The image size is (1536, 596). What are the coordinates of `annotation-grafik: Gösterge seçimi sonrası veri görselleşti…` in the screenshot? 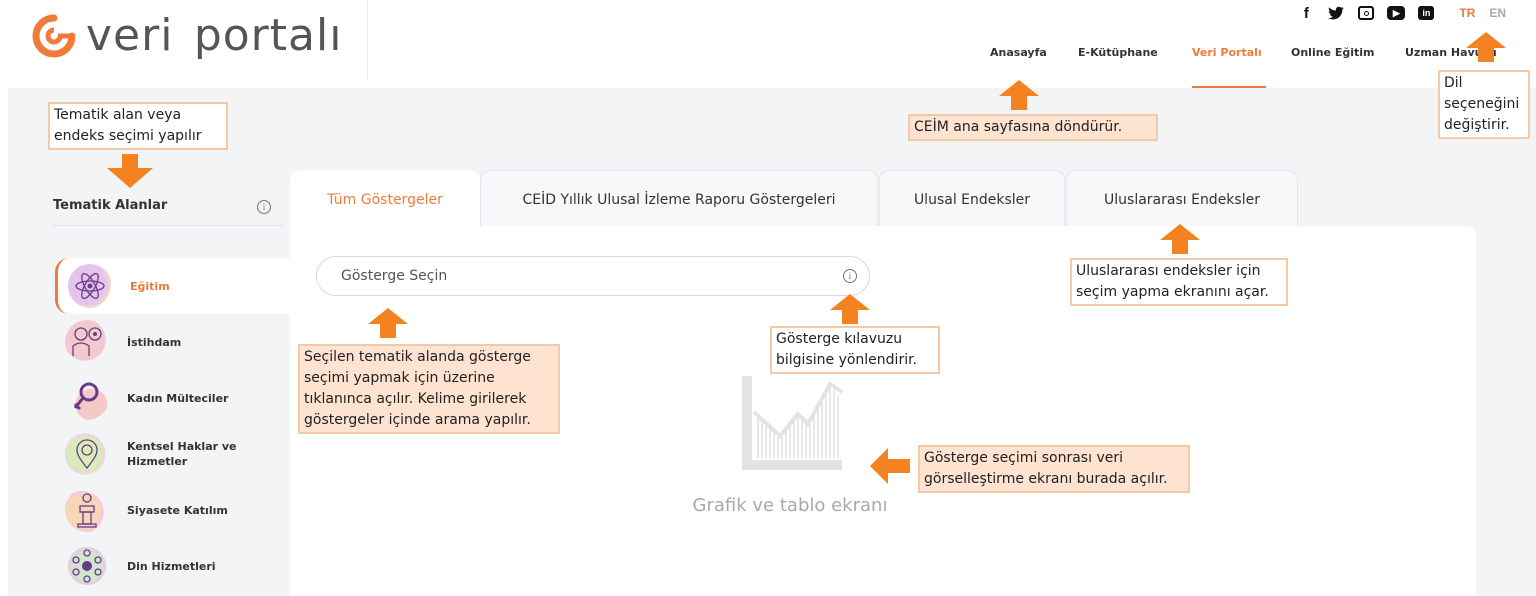 It's located at (1054, 469).